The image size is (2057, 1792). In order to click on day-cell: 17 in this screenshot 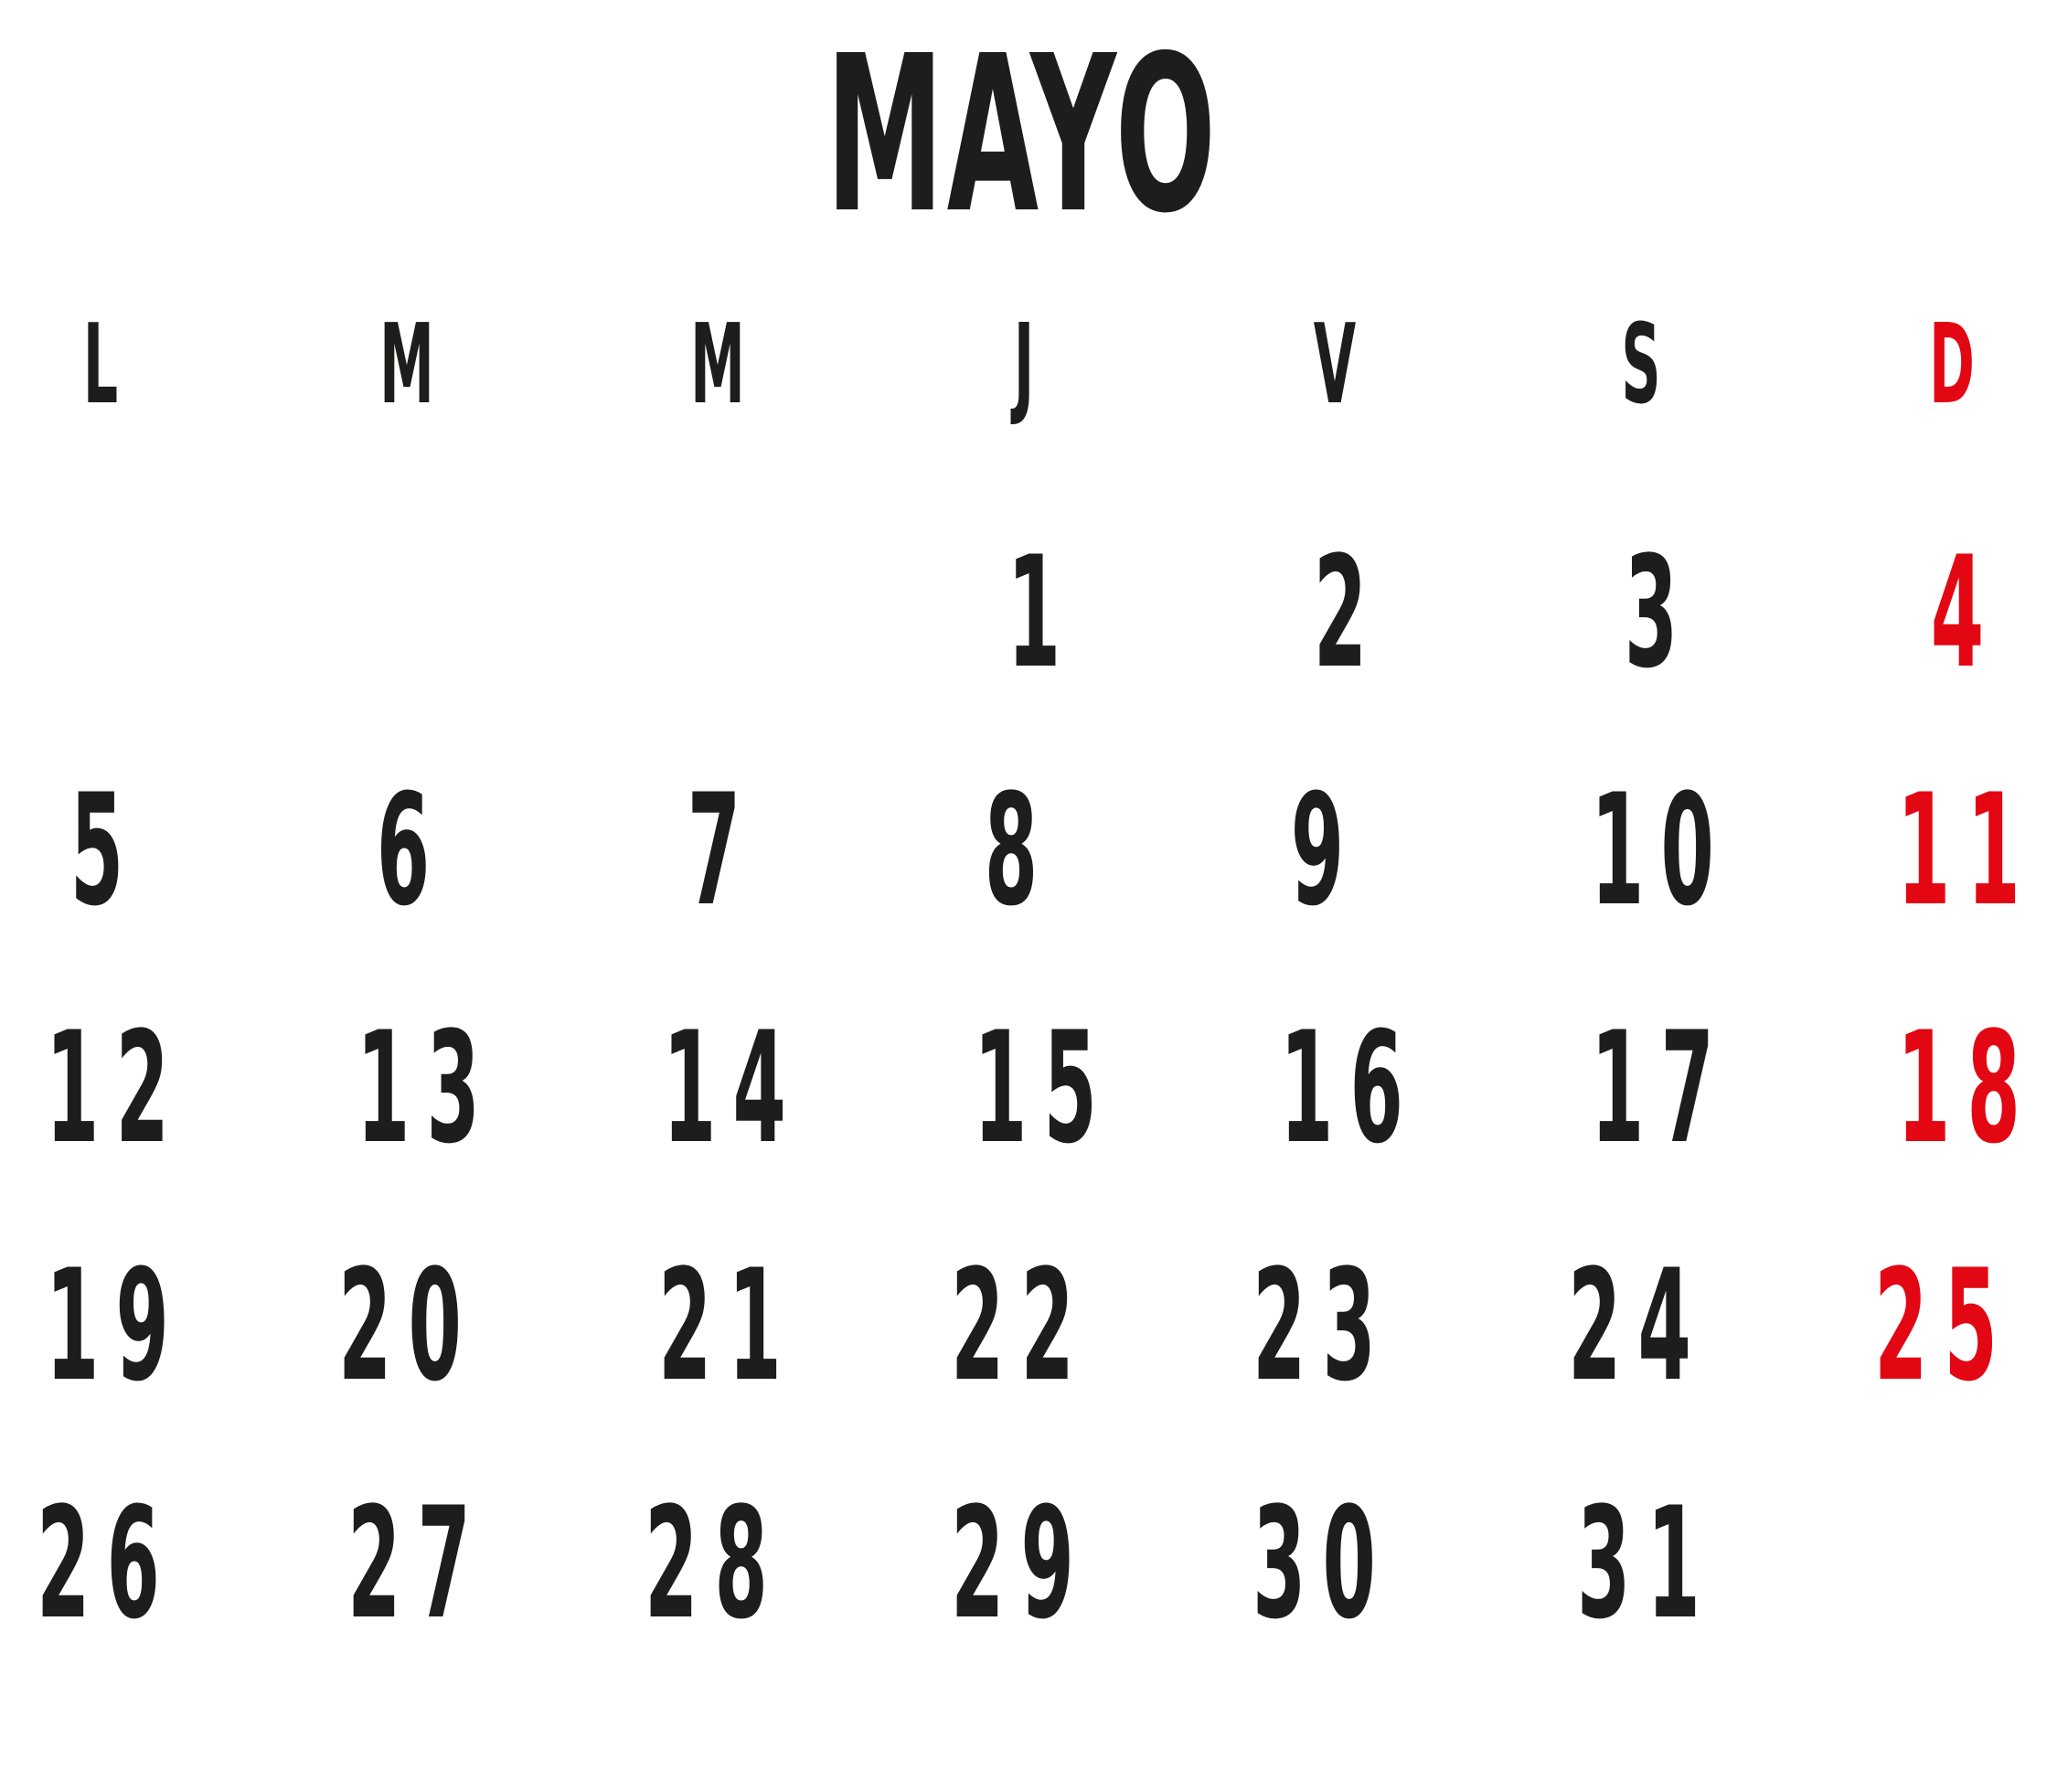, I will do `click(1661, 1088)`.